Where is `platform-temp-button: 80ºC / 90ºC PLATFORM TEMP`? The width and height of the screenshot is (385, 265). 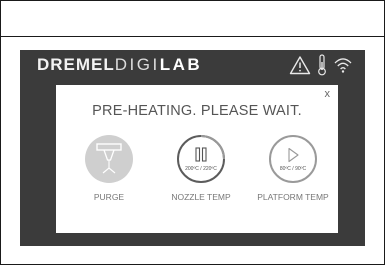 platform-temp-button: 80ºC / 90ºC PLATFORM TEMP is located at coordinates (293, 168).